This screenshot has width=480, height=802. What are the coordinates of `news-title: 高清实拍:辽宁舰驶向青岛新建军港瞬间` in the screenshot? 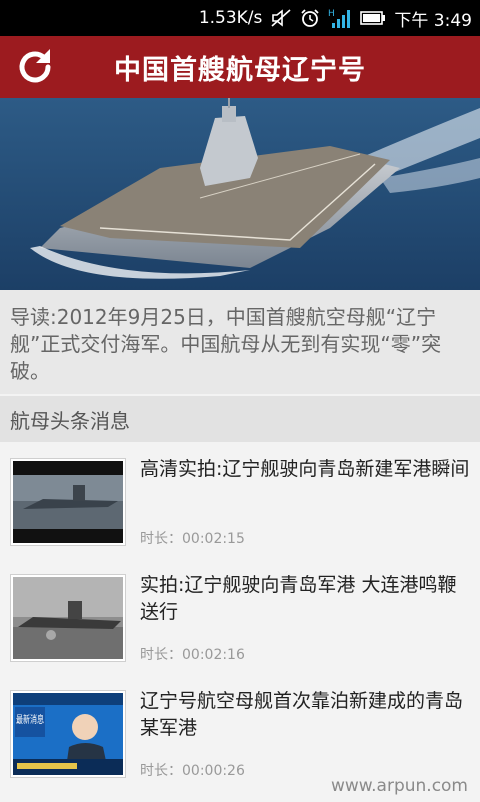 It's located at (305, 469).